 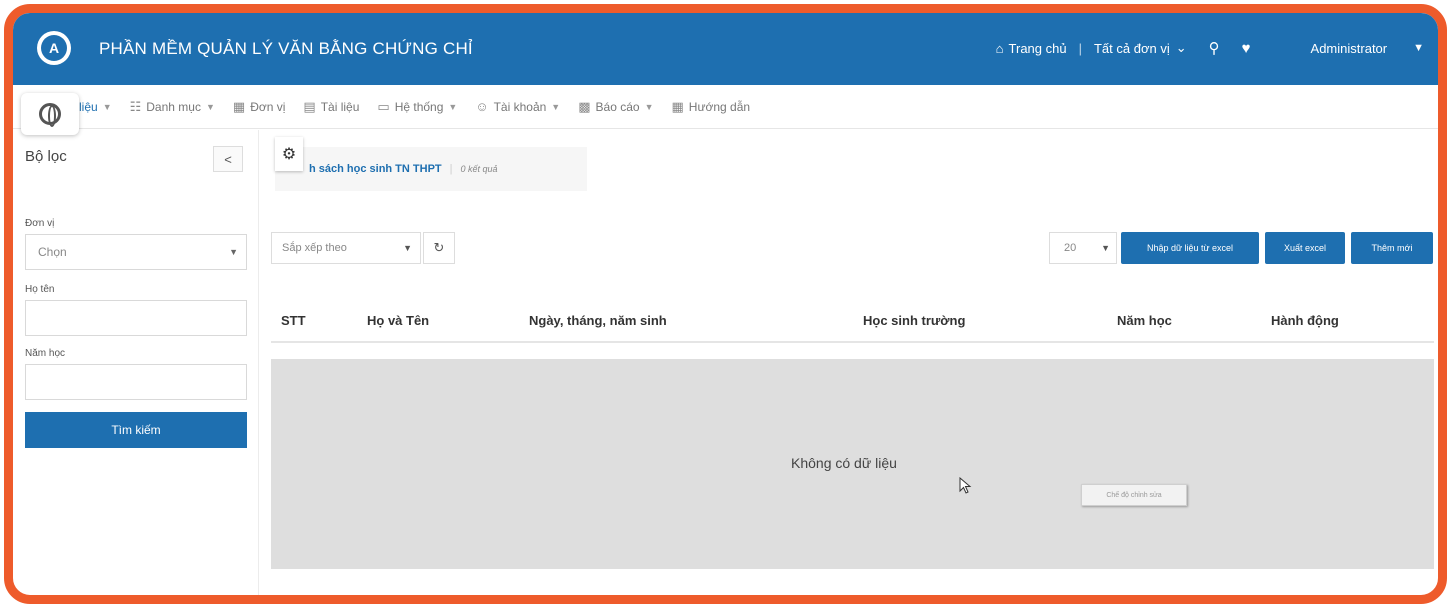 I want to click on page-header: h sách học sinh TN THPT | 0 kết quả, so click(x=431, y=169).